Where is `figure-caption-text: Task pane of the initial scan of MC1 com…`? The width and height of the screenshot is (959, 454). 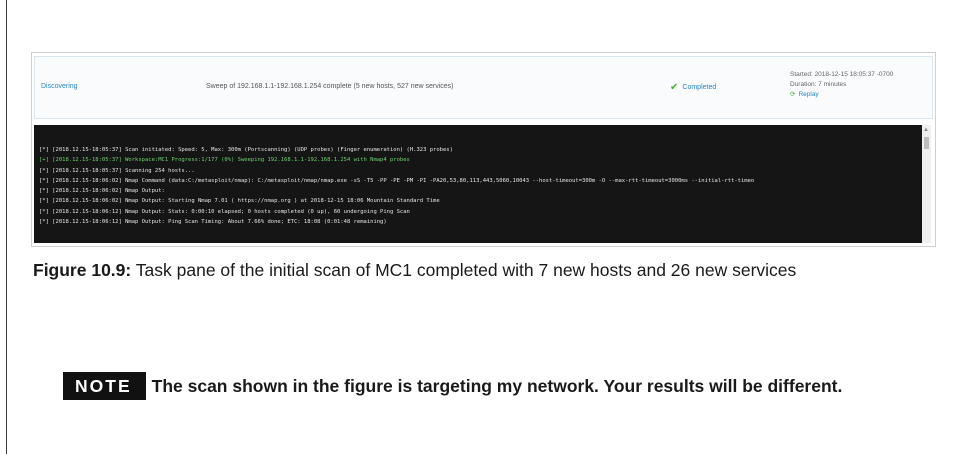
figure-caption-text: Task pane of the initial scan of MC1 com… is located at coordinates (464, 270).